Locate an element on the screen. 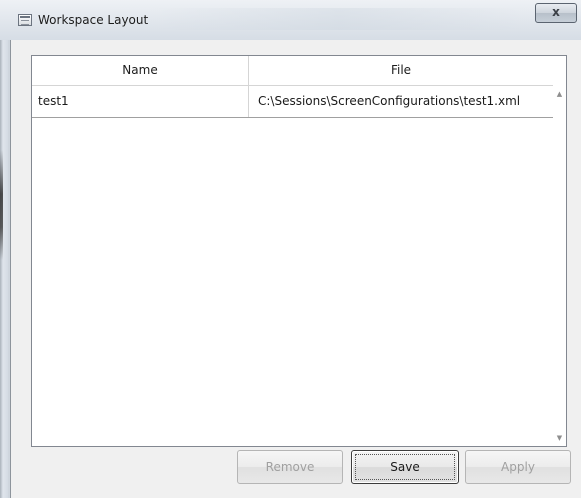 The width and height of the screenshot is (581, 498). title-bar: Workspace Layout x is located at coordinates (290, 20).